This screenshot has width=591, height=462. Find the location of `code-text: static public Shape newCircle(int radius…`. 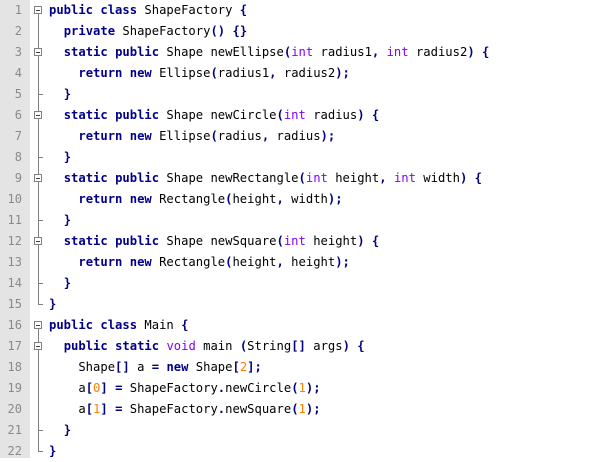

code-text: static public Shape newCircle(int radius… is located at coordinates (214, 115).